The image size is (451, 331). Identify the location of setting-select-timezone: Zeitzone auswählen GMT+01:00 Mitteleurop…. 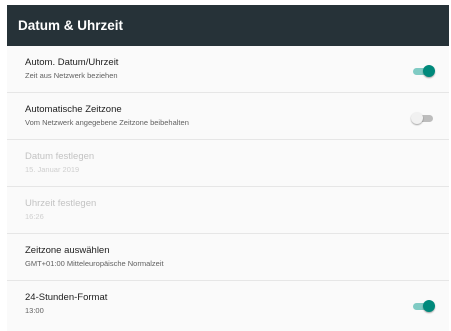
(228, 257).